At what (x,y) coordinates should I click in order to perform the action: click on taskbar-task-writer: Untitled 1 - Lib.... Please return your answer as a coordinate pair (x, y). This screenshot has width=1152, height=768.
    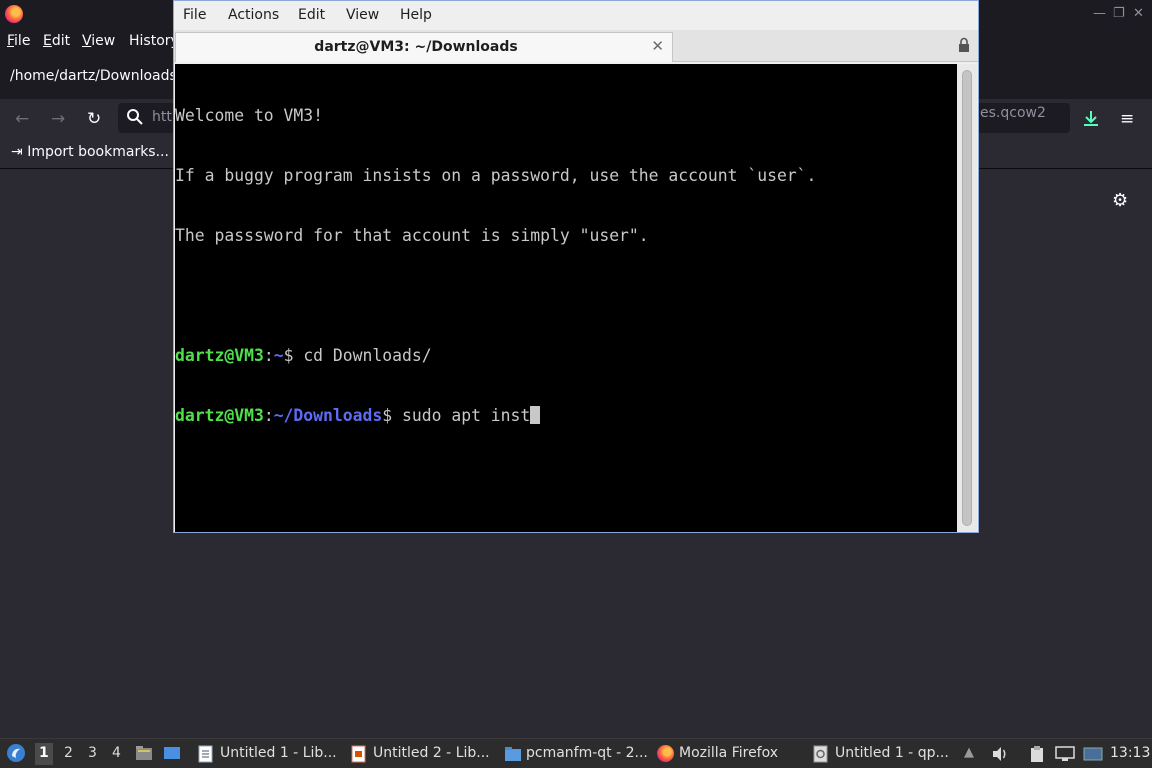
    Looking at the image, I should click on (268, 753).